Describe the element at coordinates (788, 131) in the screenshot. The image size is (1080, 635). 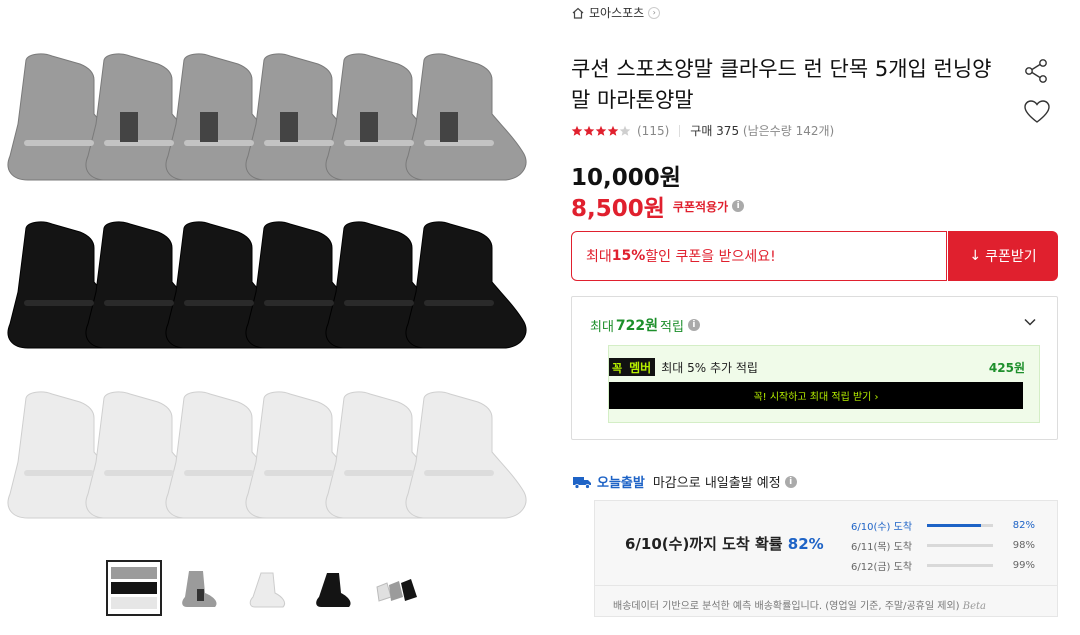
I see `remaining-quantity: (남은수량 142개)` at that location.